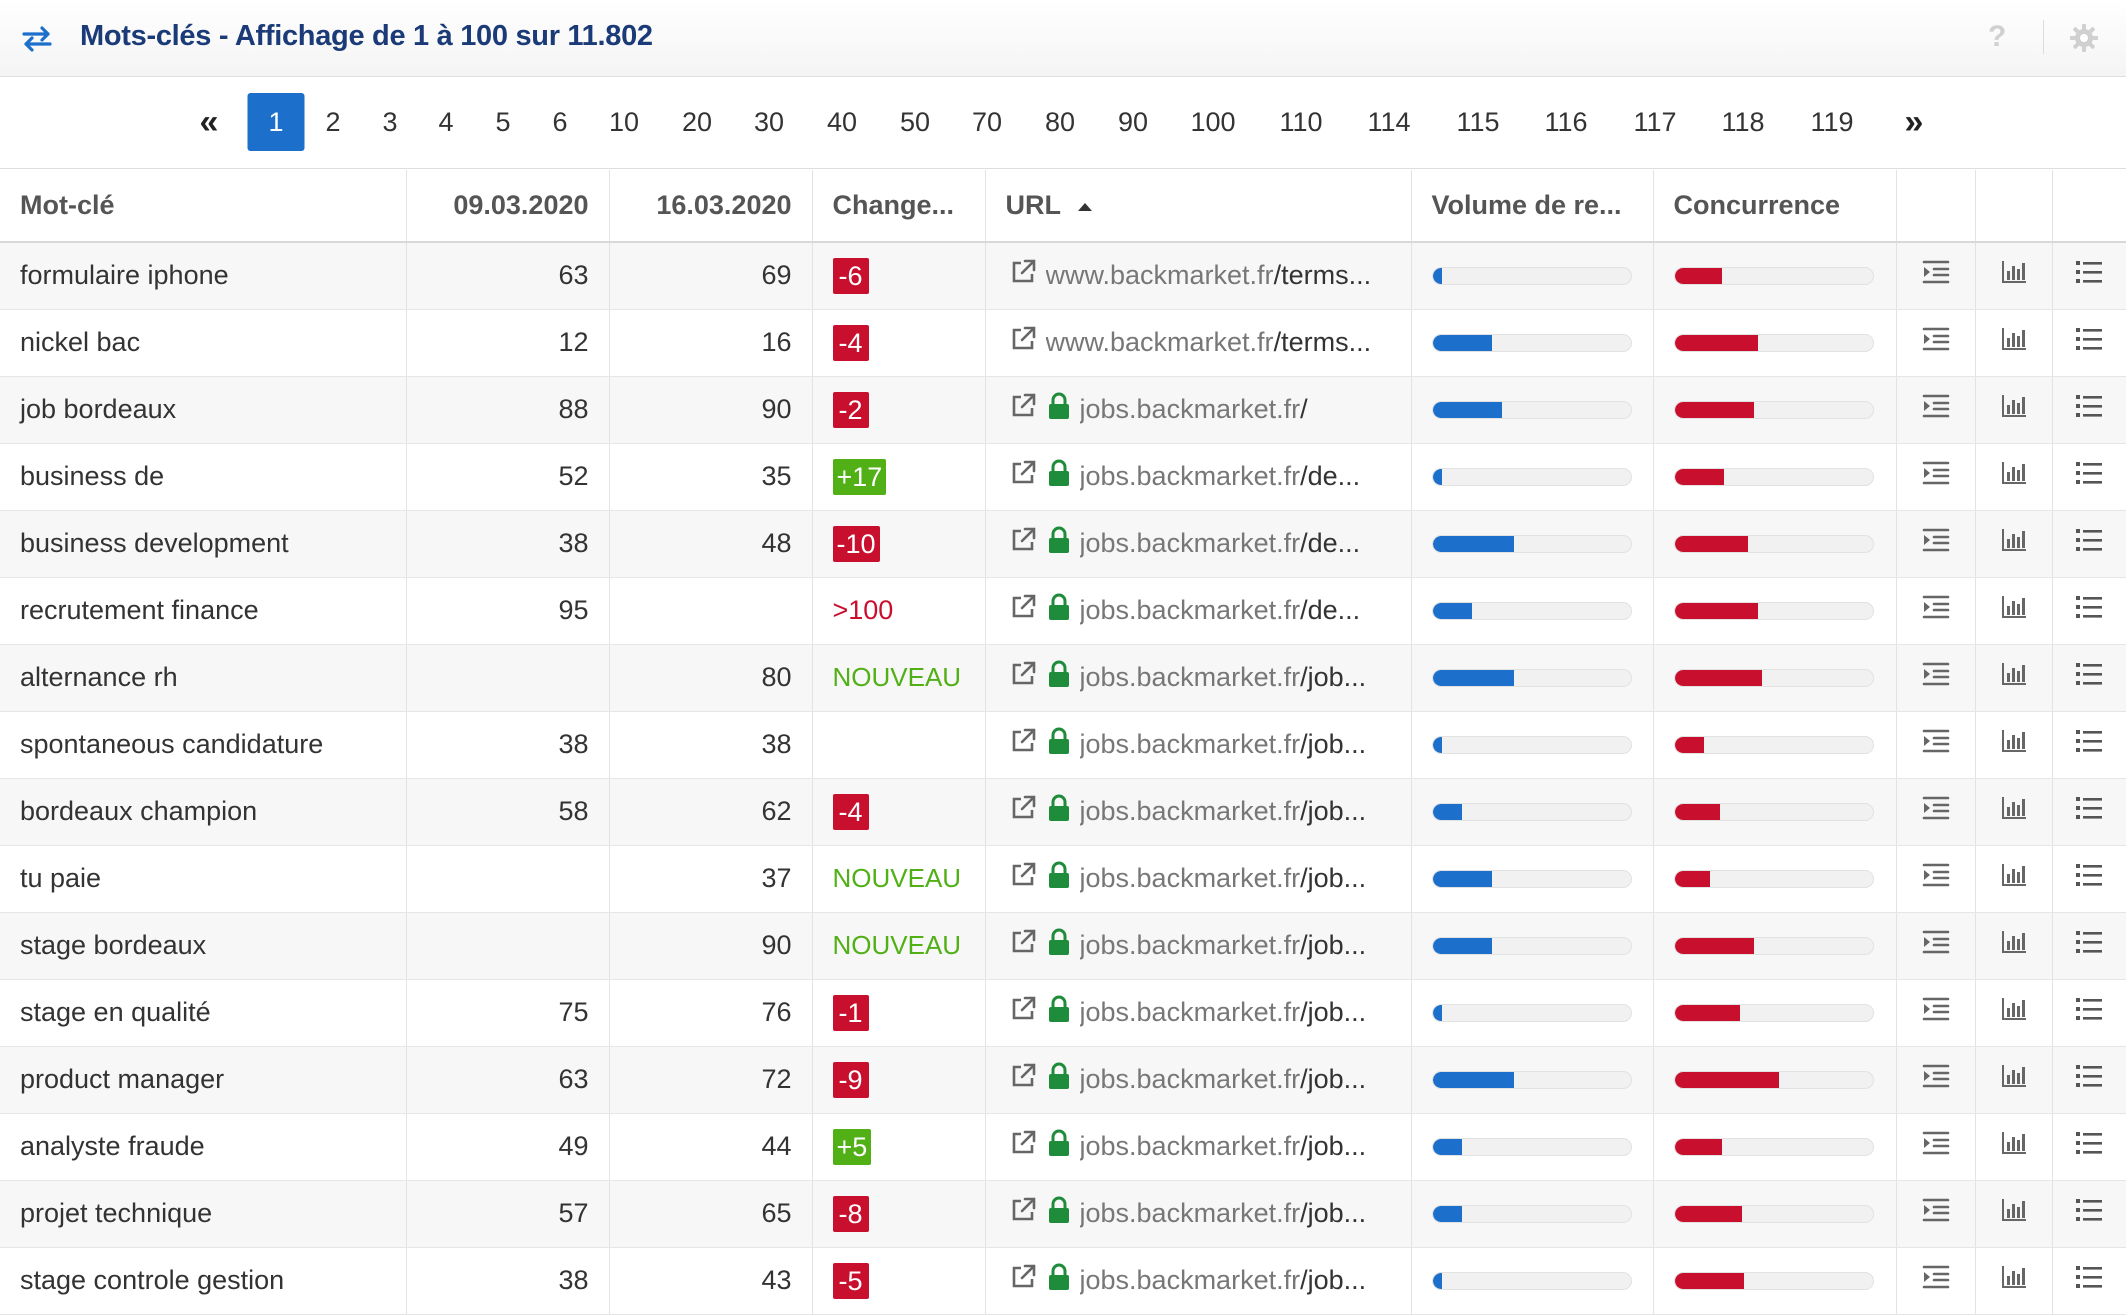 The width and height of the screenshot is (2126, 1315). Describe the element at coordinates (37, 39) in the screenshot. I see `swap-arrows-icon` at that location.